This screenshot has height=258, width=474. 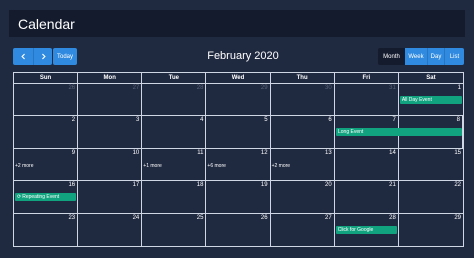 I want to click on event-google: Click for Google, so click(x=366, y=229).